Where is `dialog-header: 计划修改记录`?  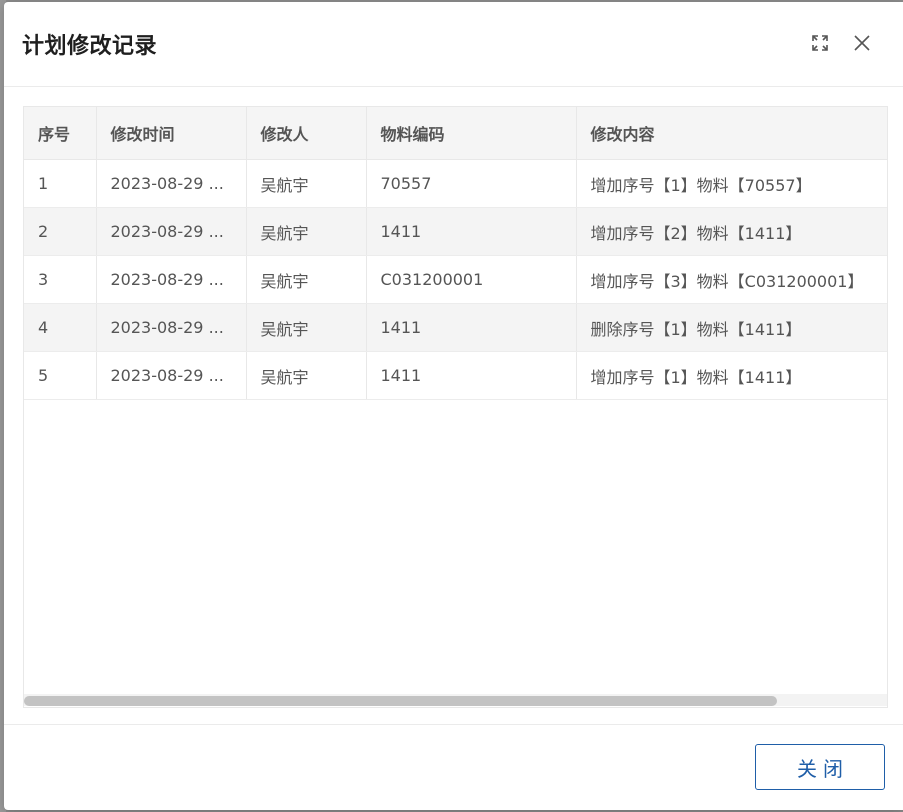 dialog-header: 计划修改记录 is located at coordinates (453, 44).